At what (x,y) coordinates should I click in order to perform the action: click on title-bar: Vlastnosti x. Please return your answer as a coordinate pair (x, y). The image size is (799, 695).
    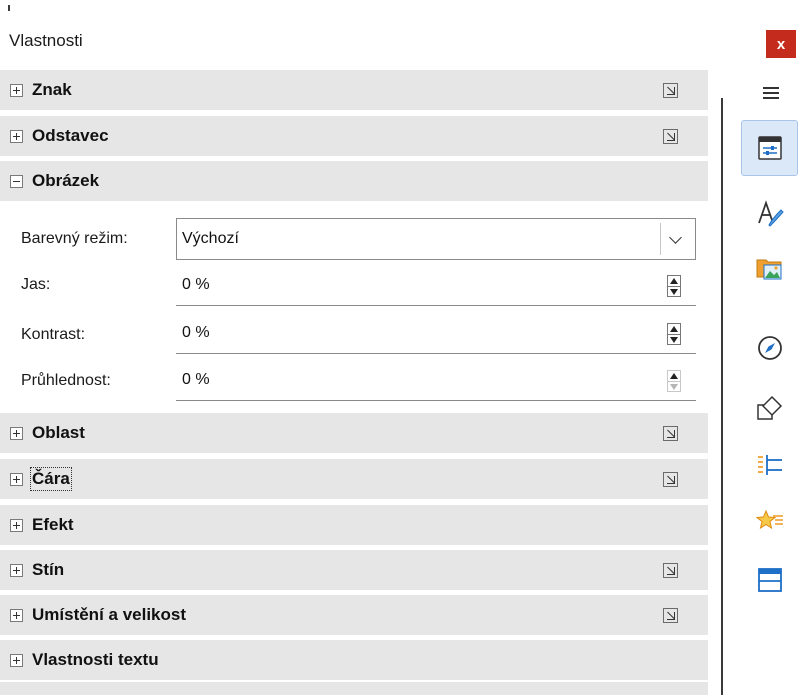
    Looking at the image, I should click on (399, 35).